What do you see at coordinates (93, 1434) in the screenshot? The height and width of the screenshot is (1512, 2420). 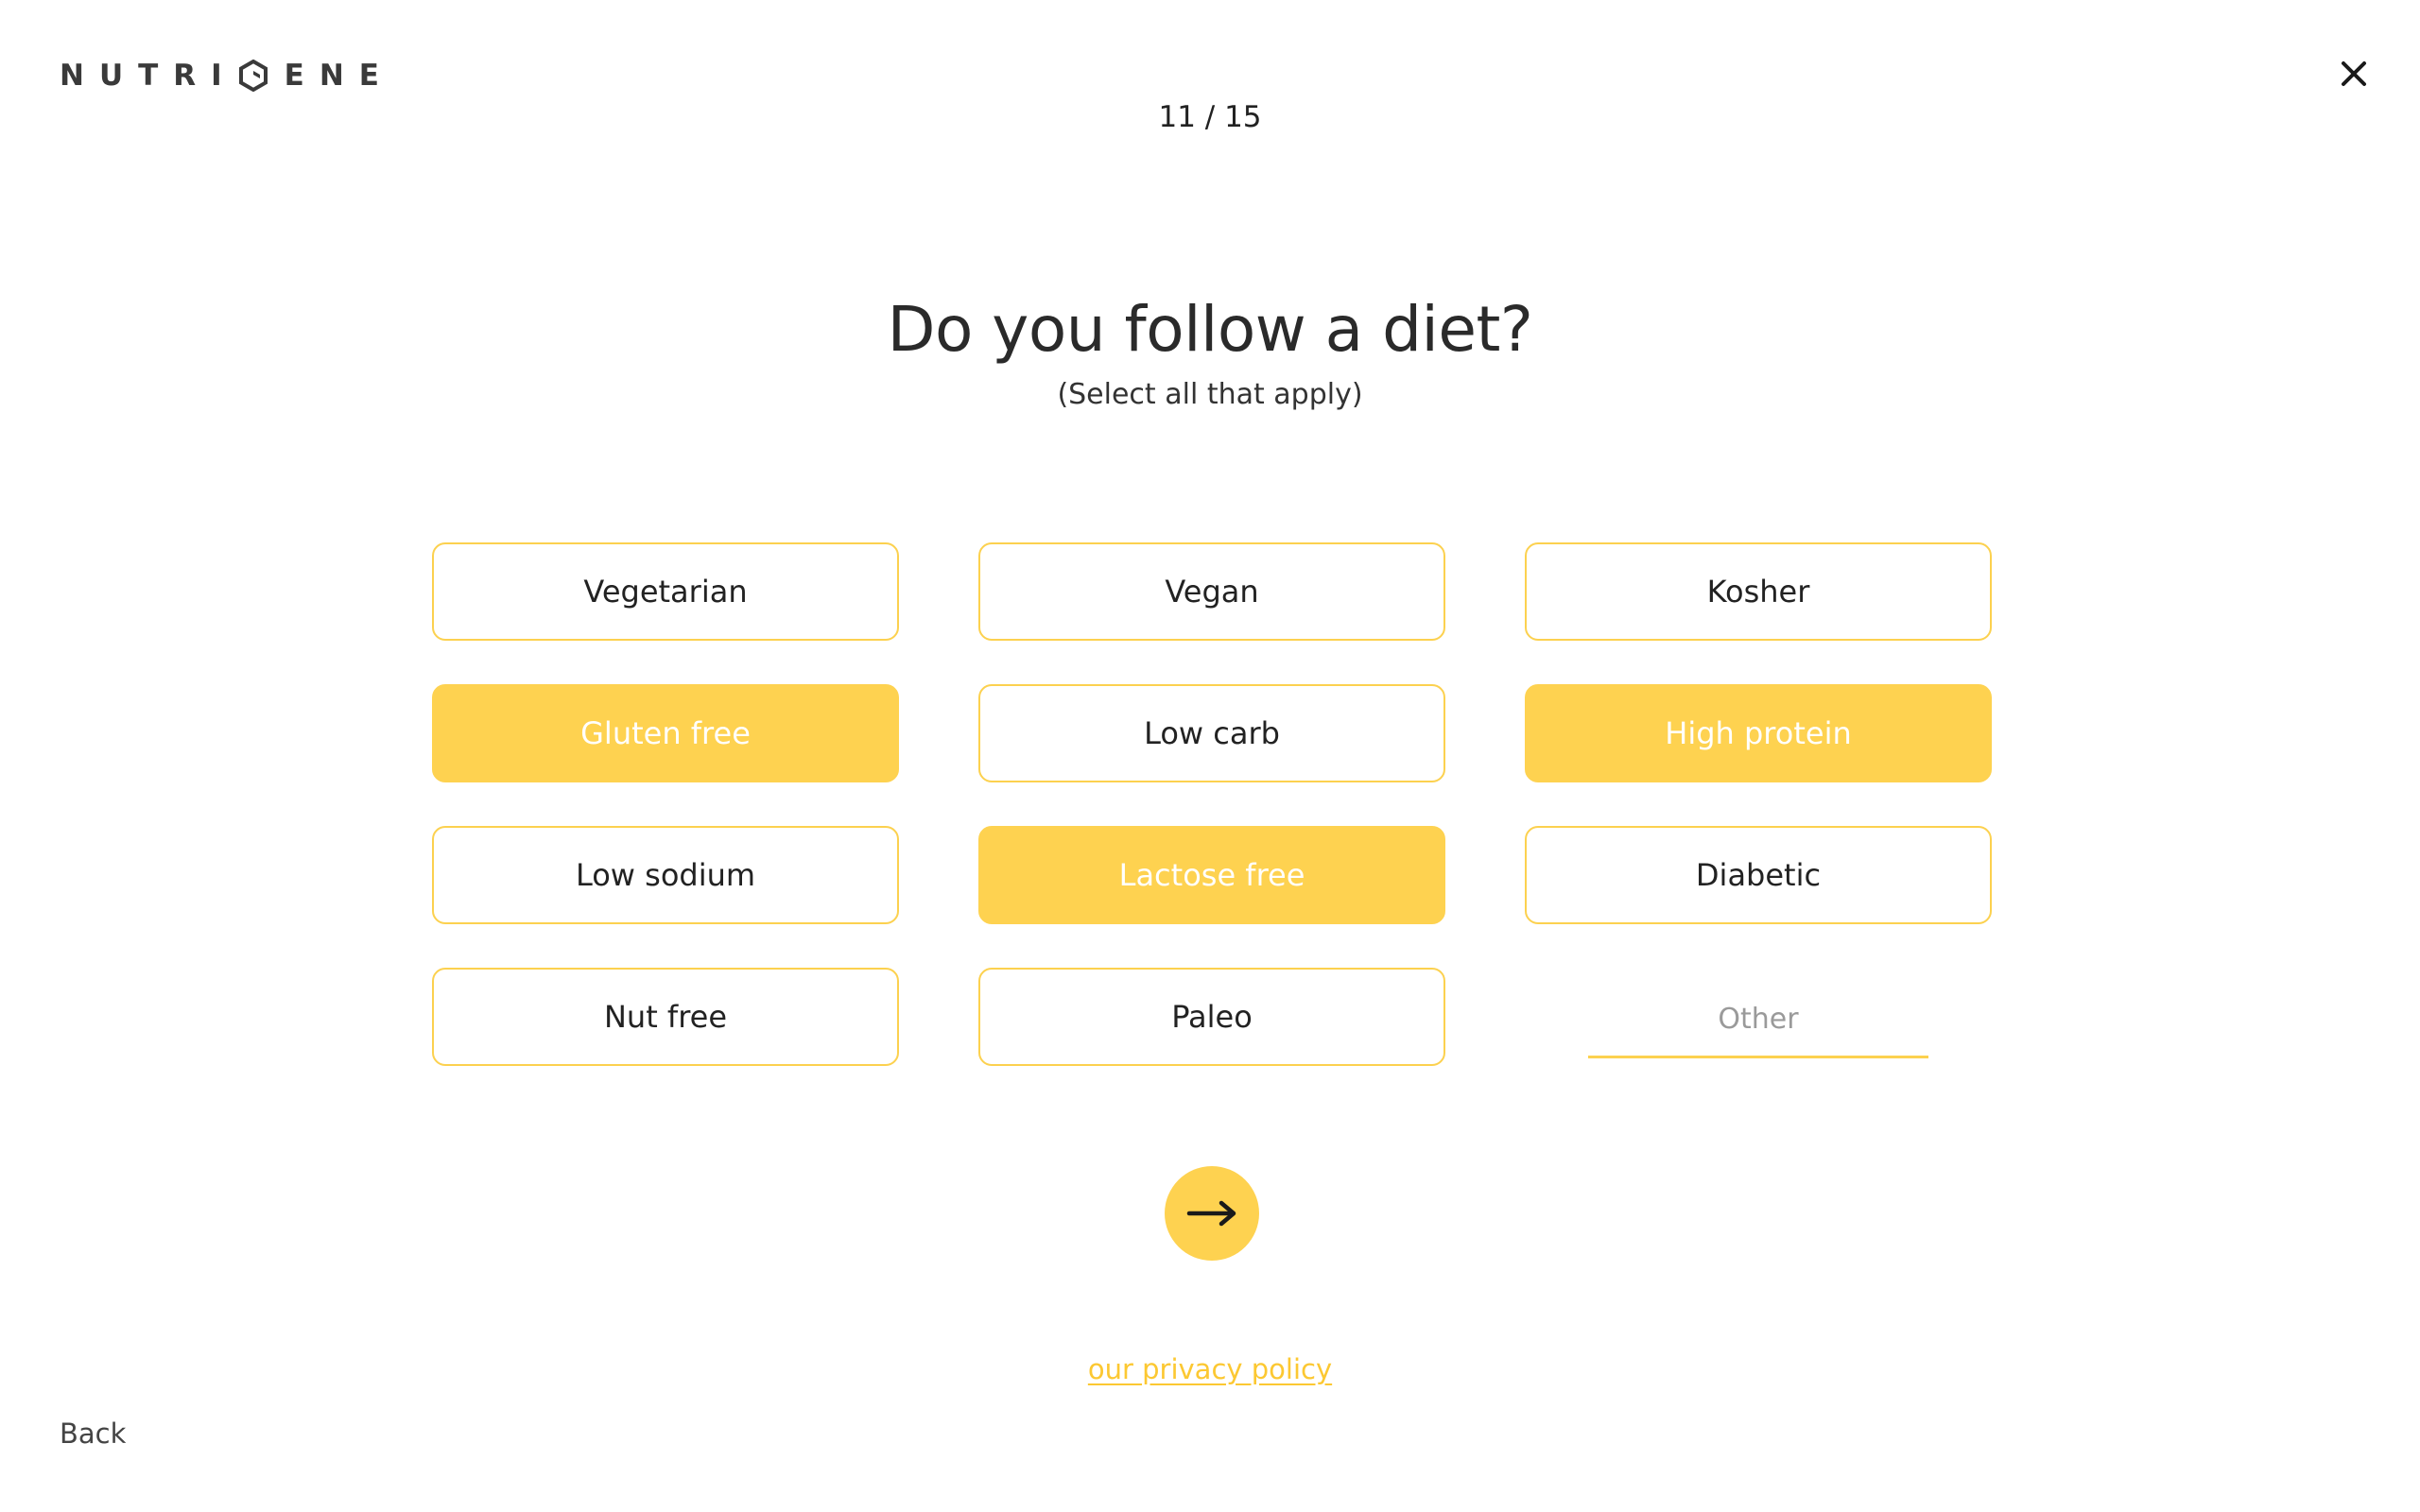 I see `back-button: Back` at bounding box center [93, 1434].